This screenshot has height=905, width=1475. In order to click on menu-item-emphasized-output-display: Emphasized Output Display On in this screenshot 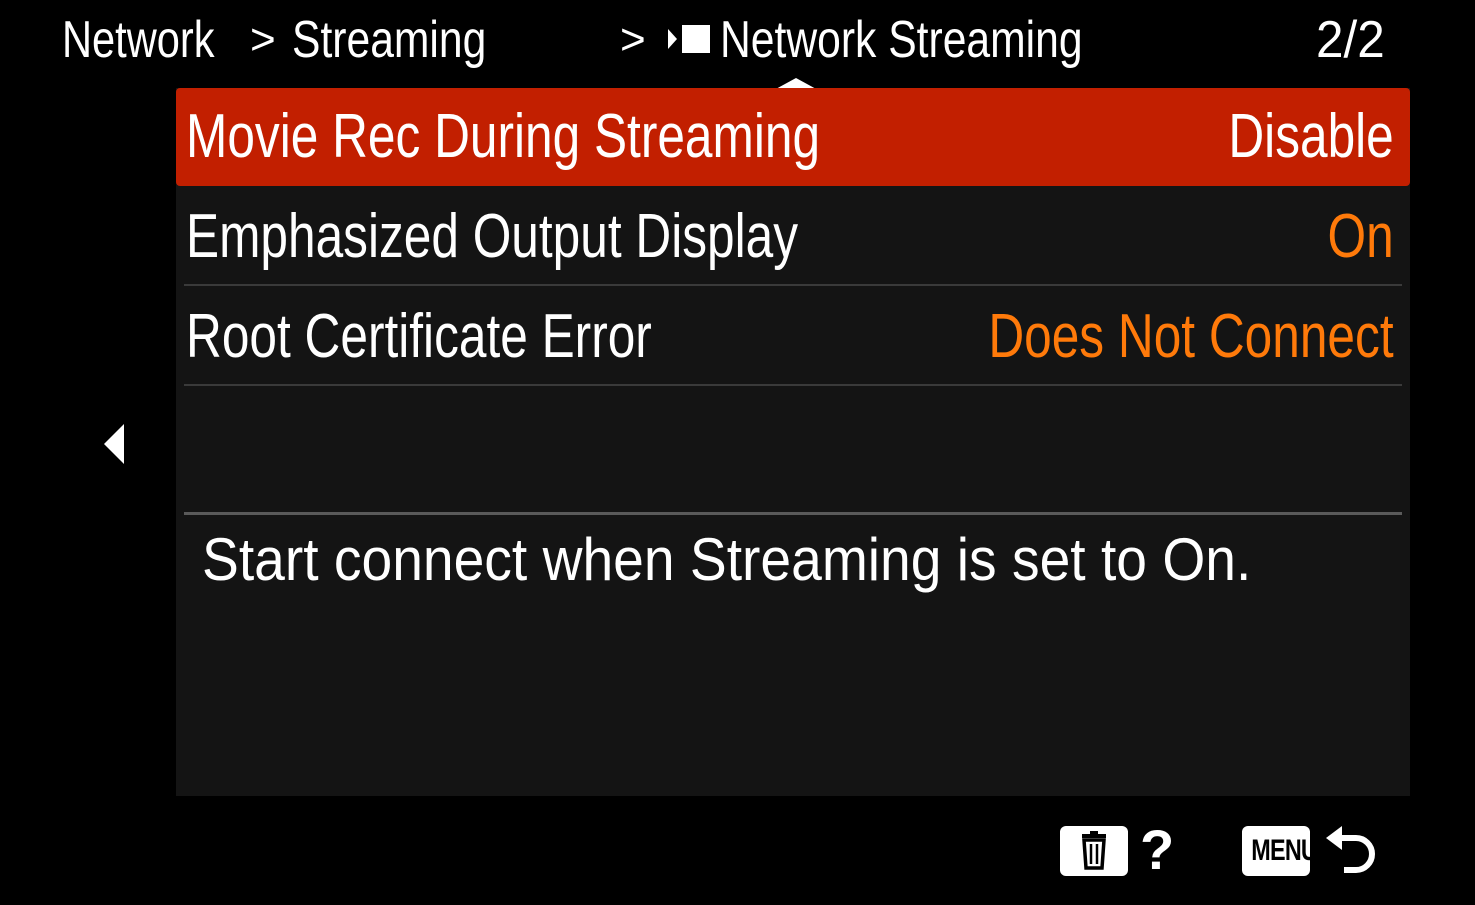, I will do `click(793, 237)`.